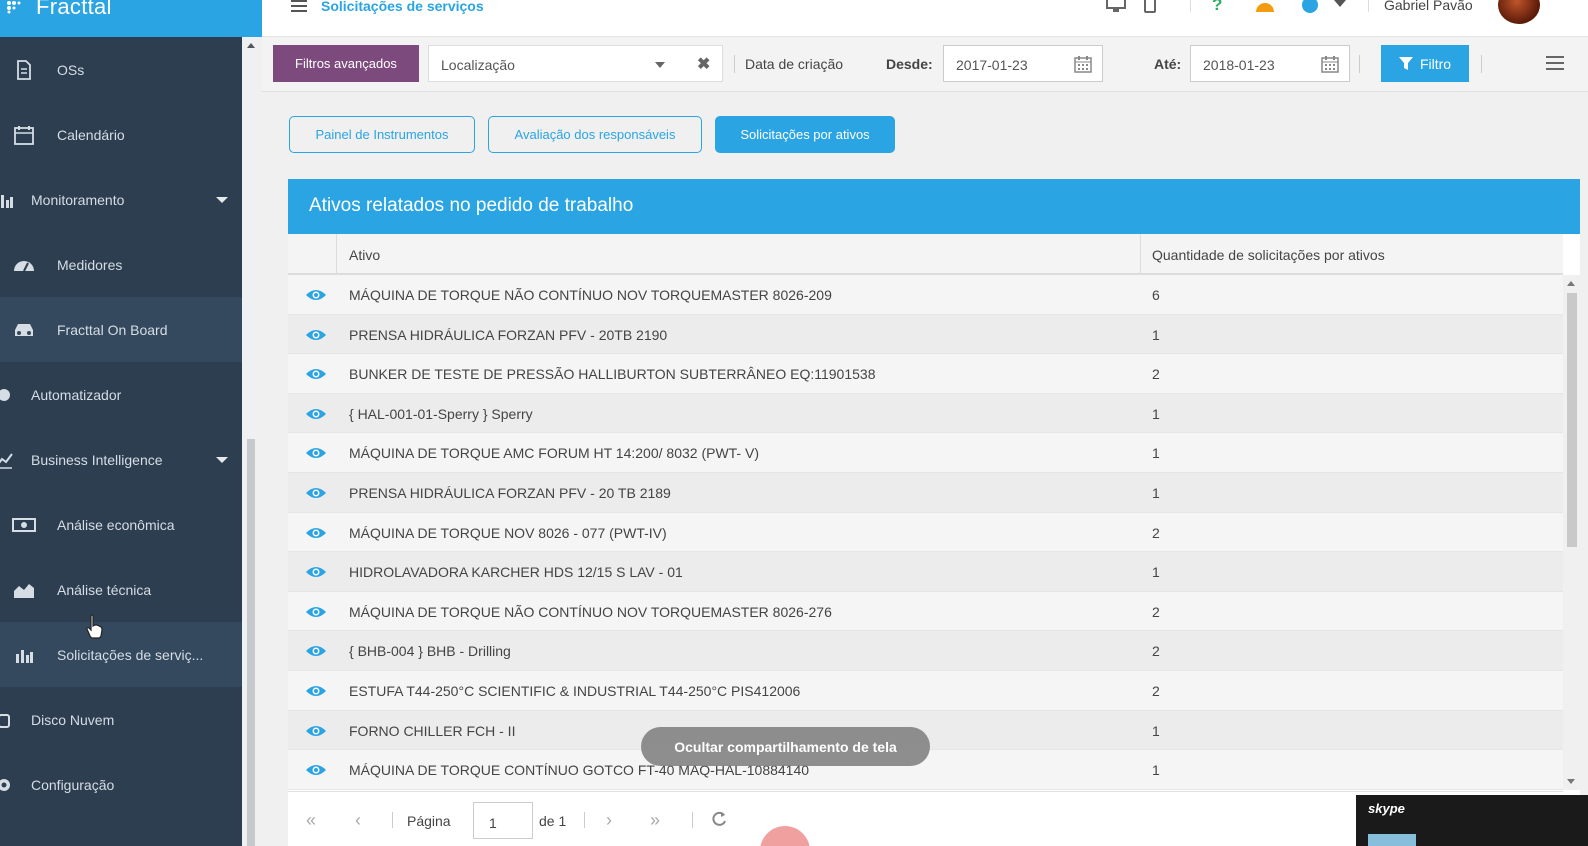 The height and width of the screenshot is (846, 1588). Describe the element at coordinates (785, 746) in the screenshot. I see `hide-screen-share-button: Ocultar compartilhamento de tela` at that location.